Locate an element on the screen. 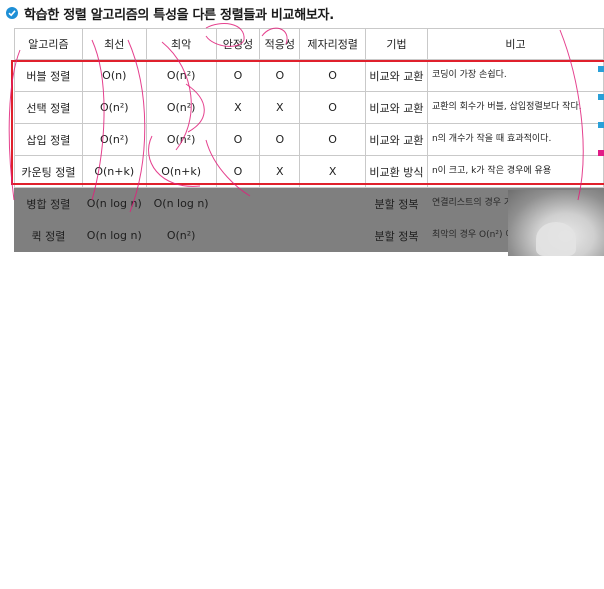  header-cell: 알고리즘 is located at coordinates (48, 44).